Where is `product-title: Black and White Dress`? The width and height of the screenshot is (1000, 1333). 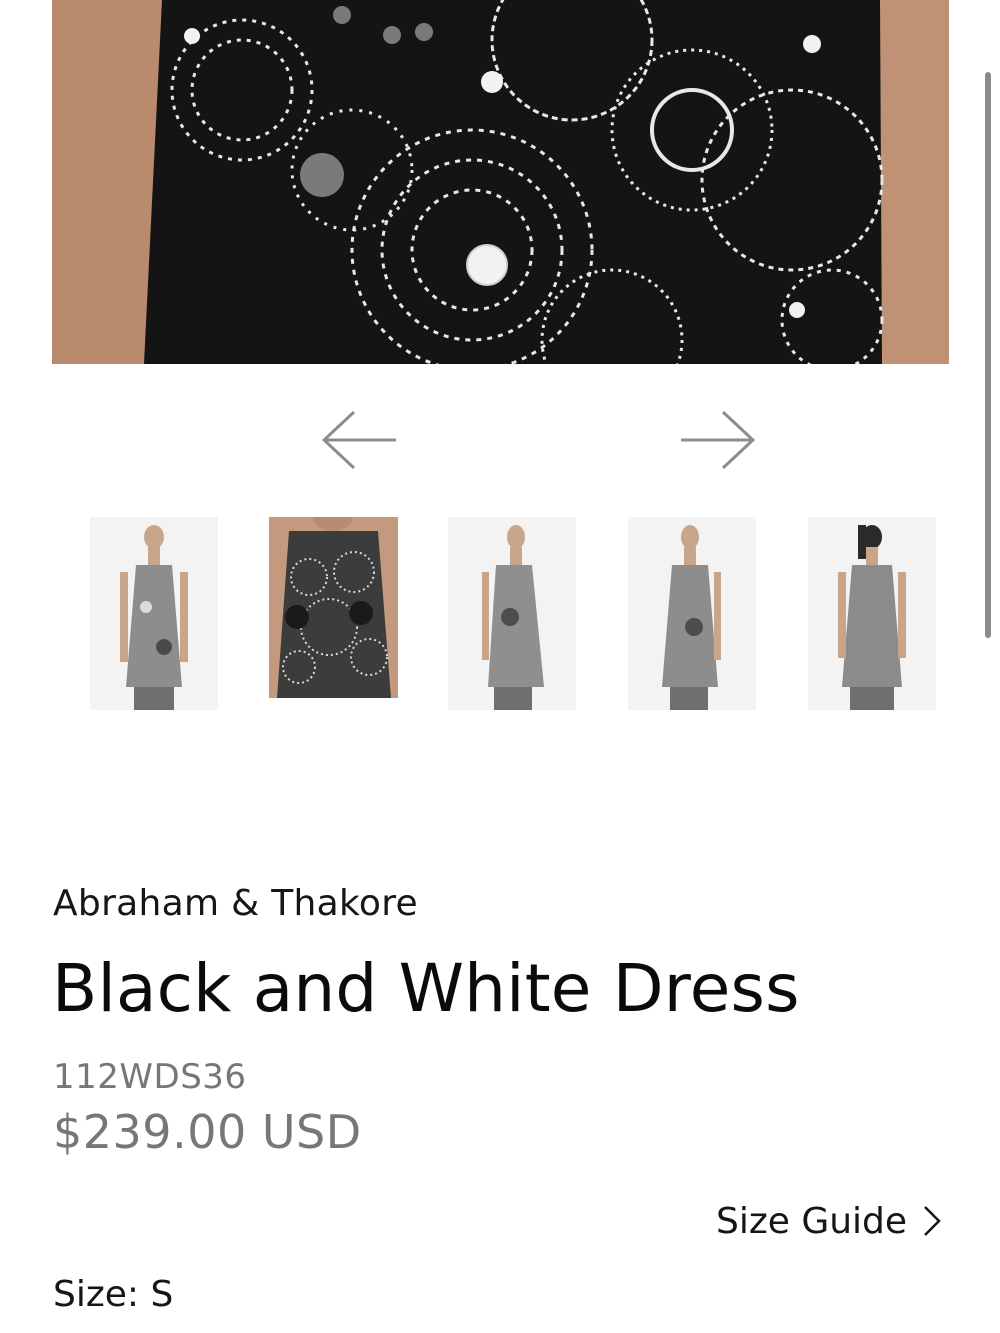
product-title: Black and White Dress is located at coordinates (426, 988).